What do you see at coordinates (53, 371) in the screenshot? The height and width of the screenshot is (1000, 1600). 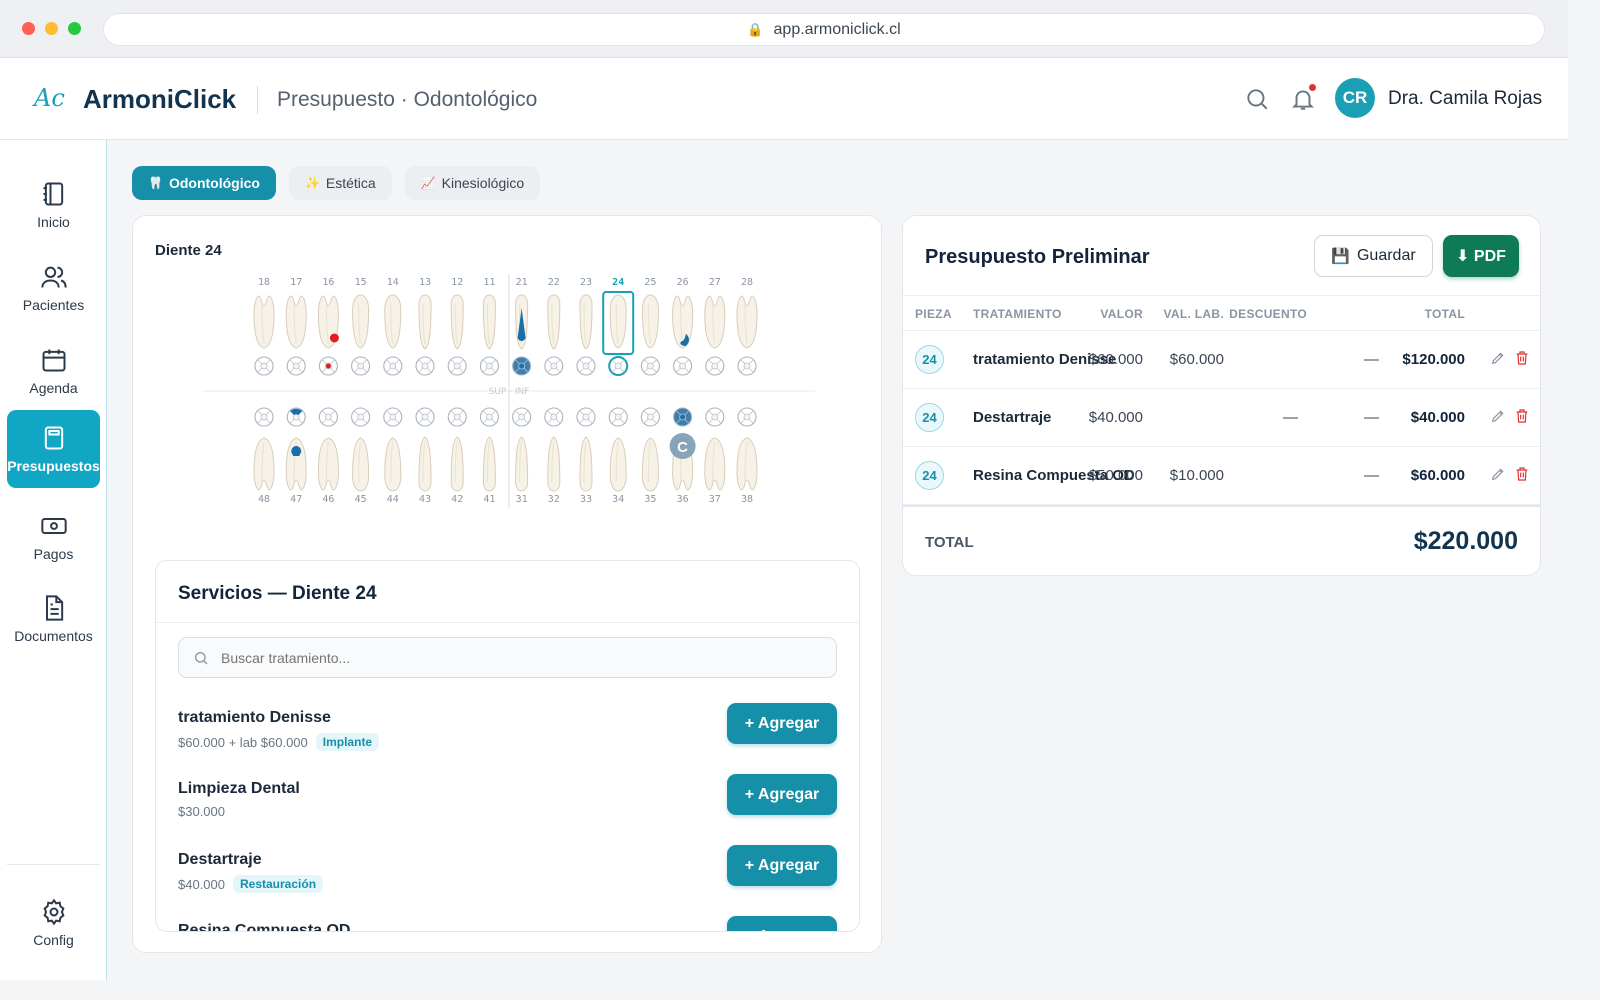 I see `sidebar-item-agenda: Agenda` at bounding box center [53, 371].